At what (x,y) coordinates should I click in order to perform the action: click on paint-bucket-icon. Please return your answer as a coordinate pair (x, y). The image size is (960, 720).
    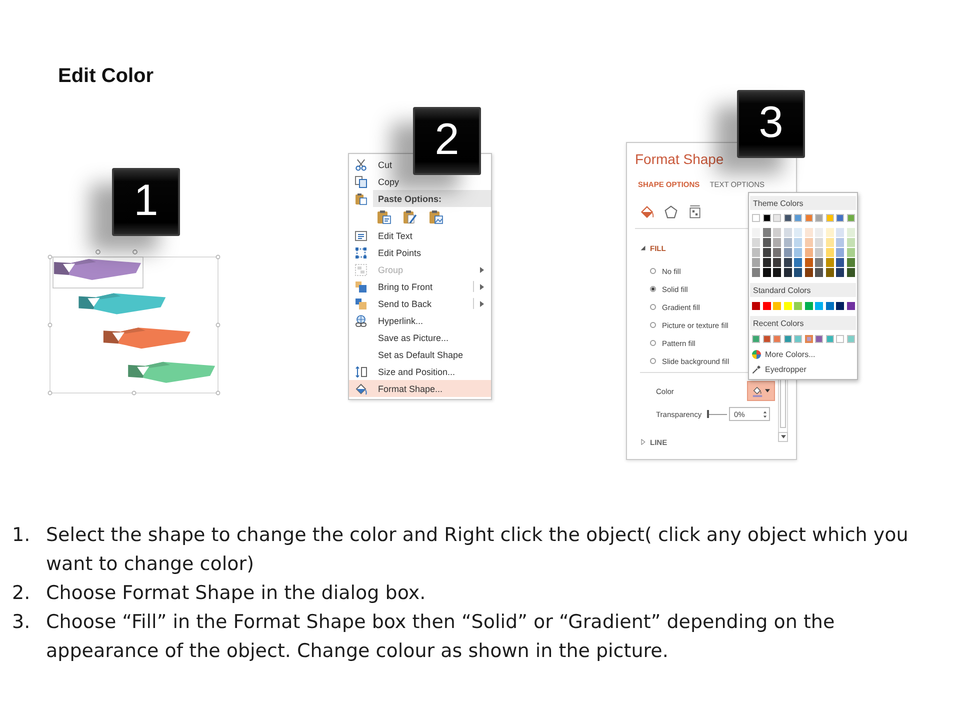
    Looking at the image, I should click on (647, 212).